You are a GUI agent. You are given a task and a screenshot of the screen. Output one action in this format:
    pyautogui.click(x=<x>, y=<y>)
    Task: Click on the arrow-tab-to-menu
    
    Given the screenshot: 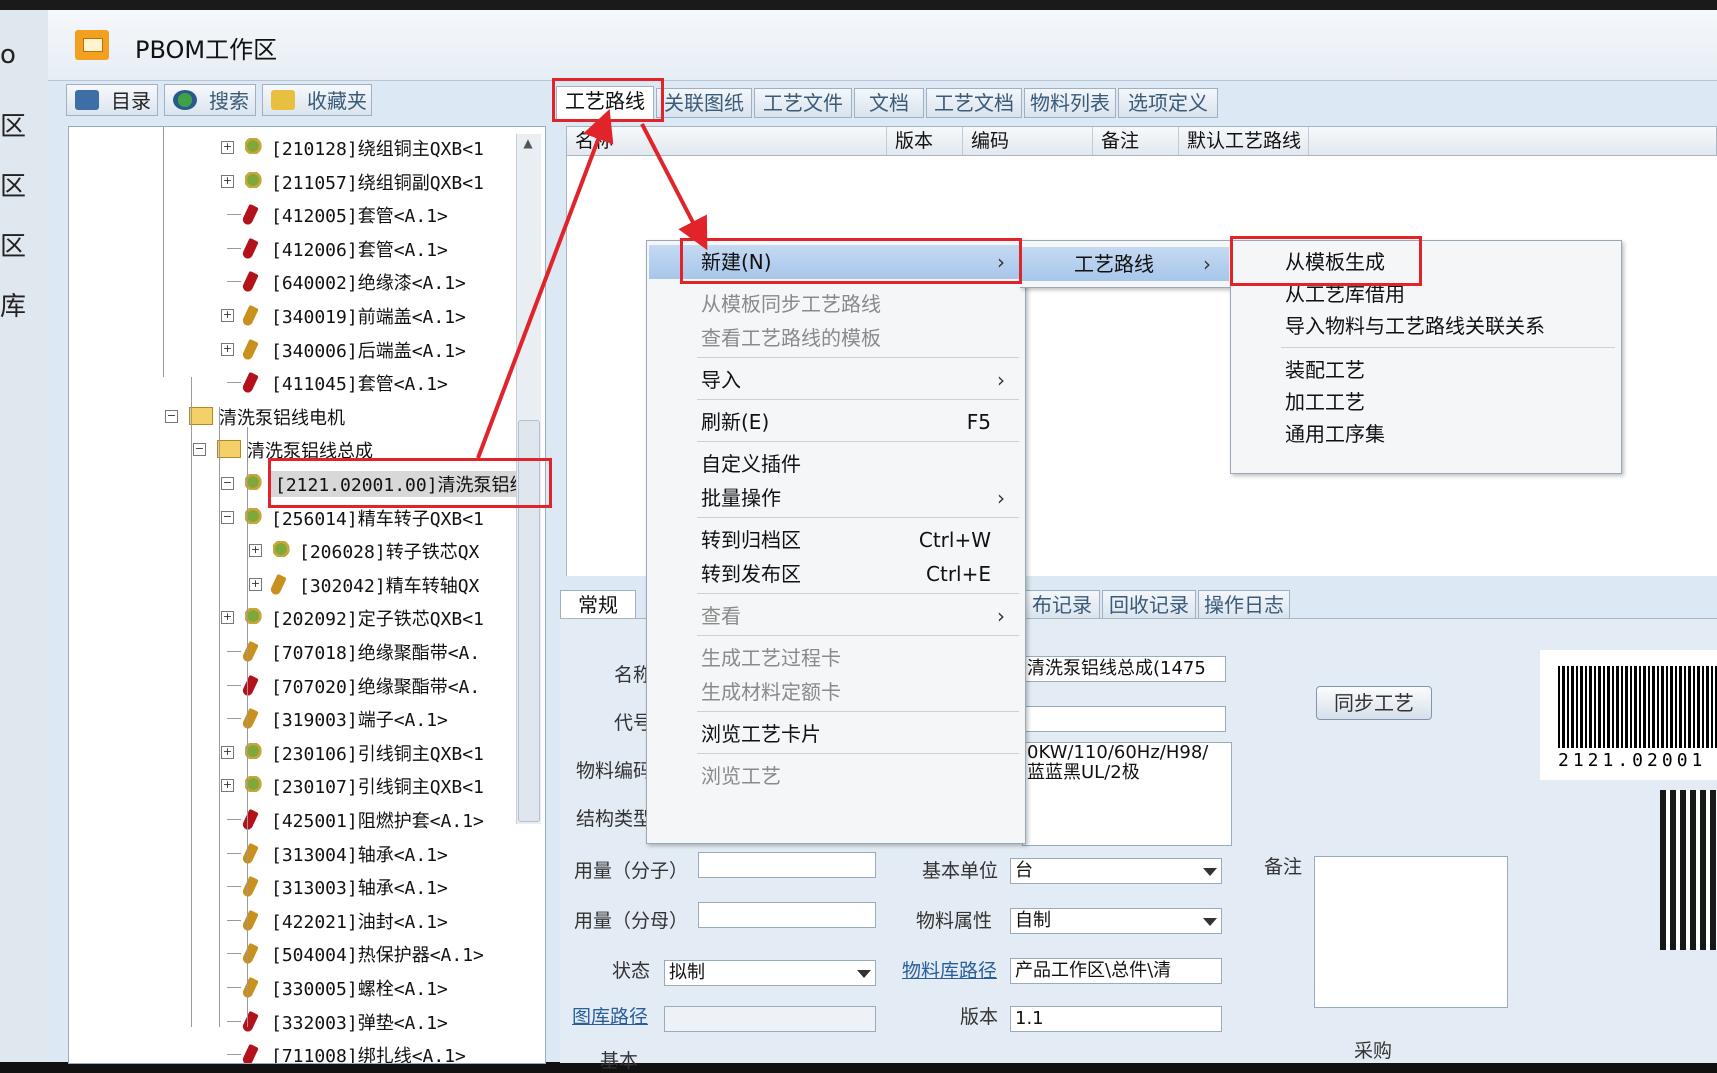 What is the action you would take?
    pyautogui.click(x=674, y=187)
    